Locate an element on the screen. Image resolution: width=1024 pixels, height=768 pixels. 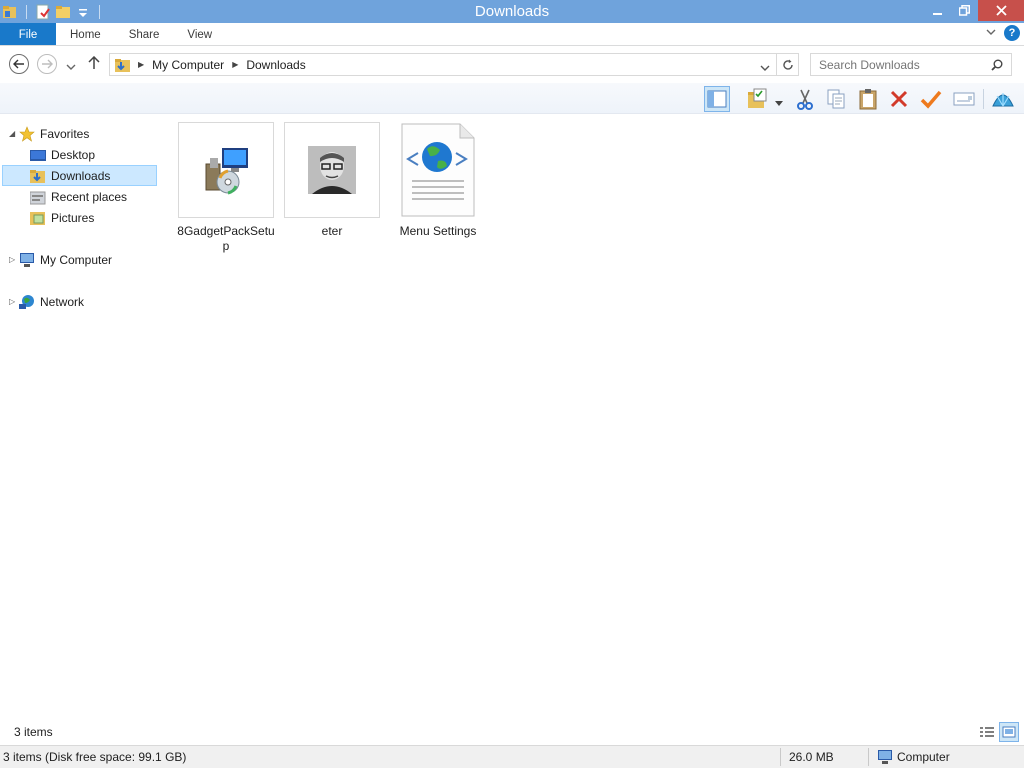
address-row: ▶ My Computer ▶ Downloads is located at coordinates (512, 65).